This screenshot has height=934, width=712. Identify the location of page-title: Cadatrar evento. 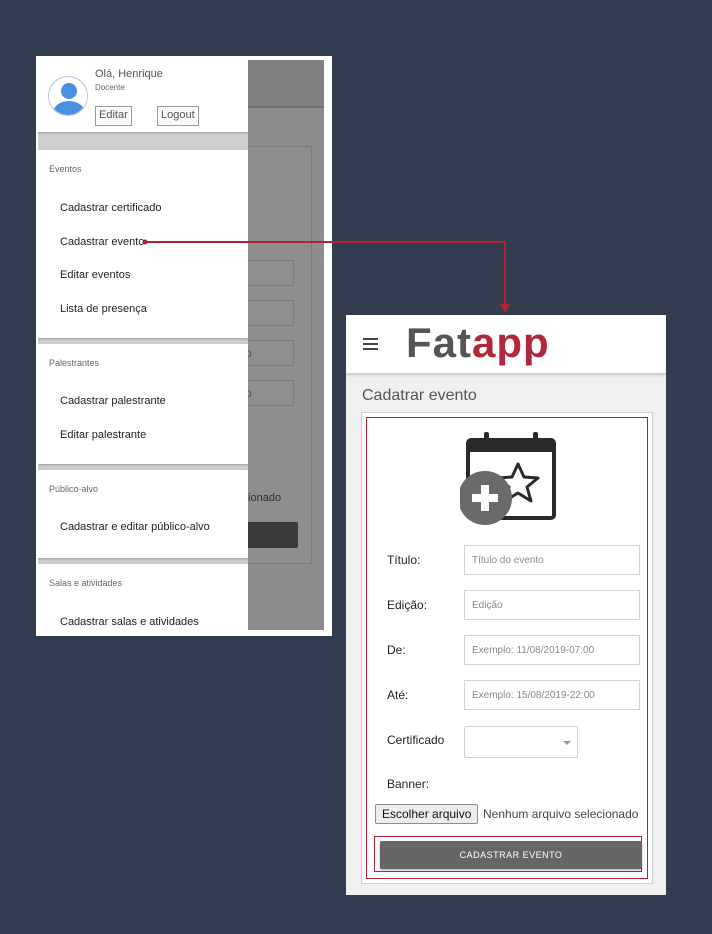
(419, 395).